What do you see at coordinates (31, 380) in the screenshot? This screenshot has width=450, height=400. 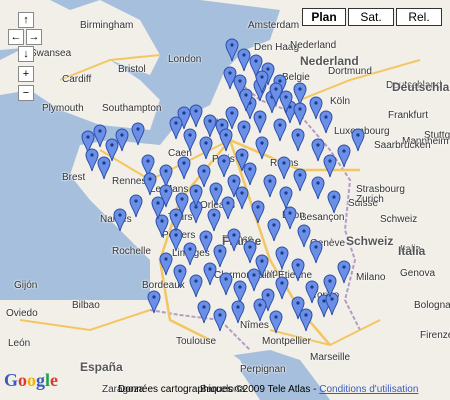 I see `google-logo: Google` at bounding box center [31, 380].